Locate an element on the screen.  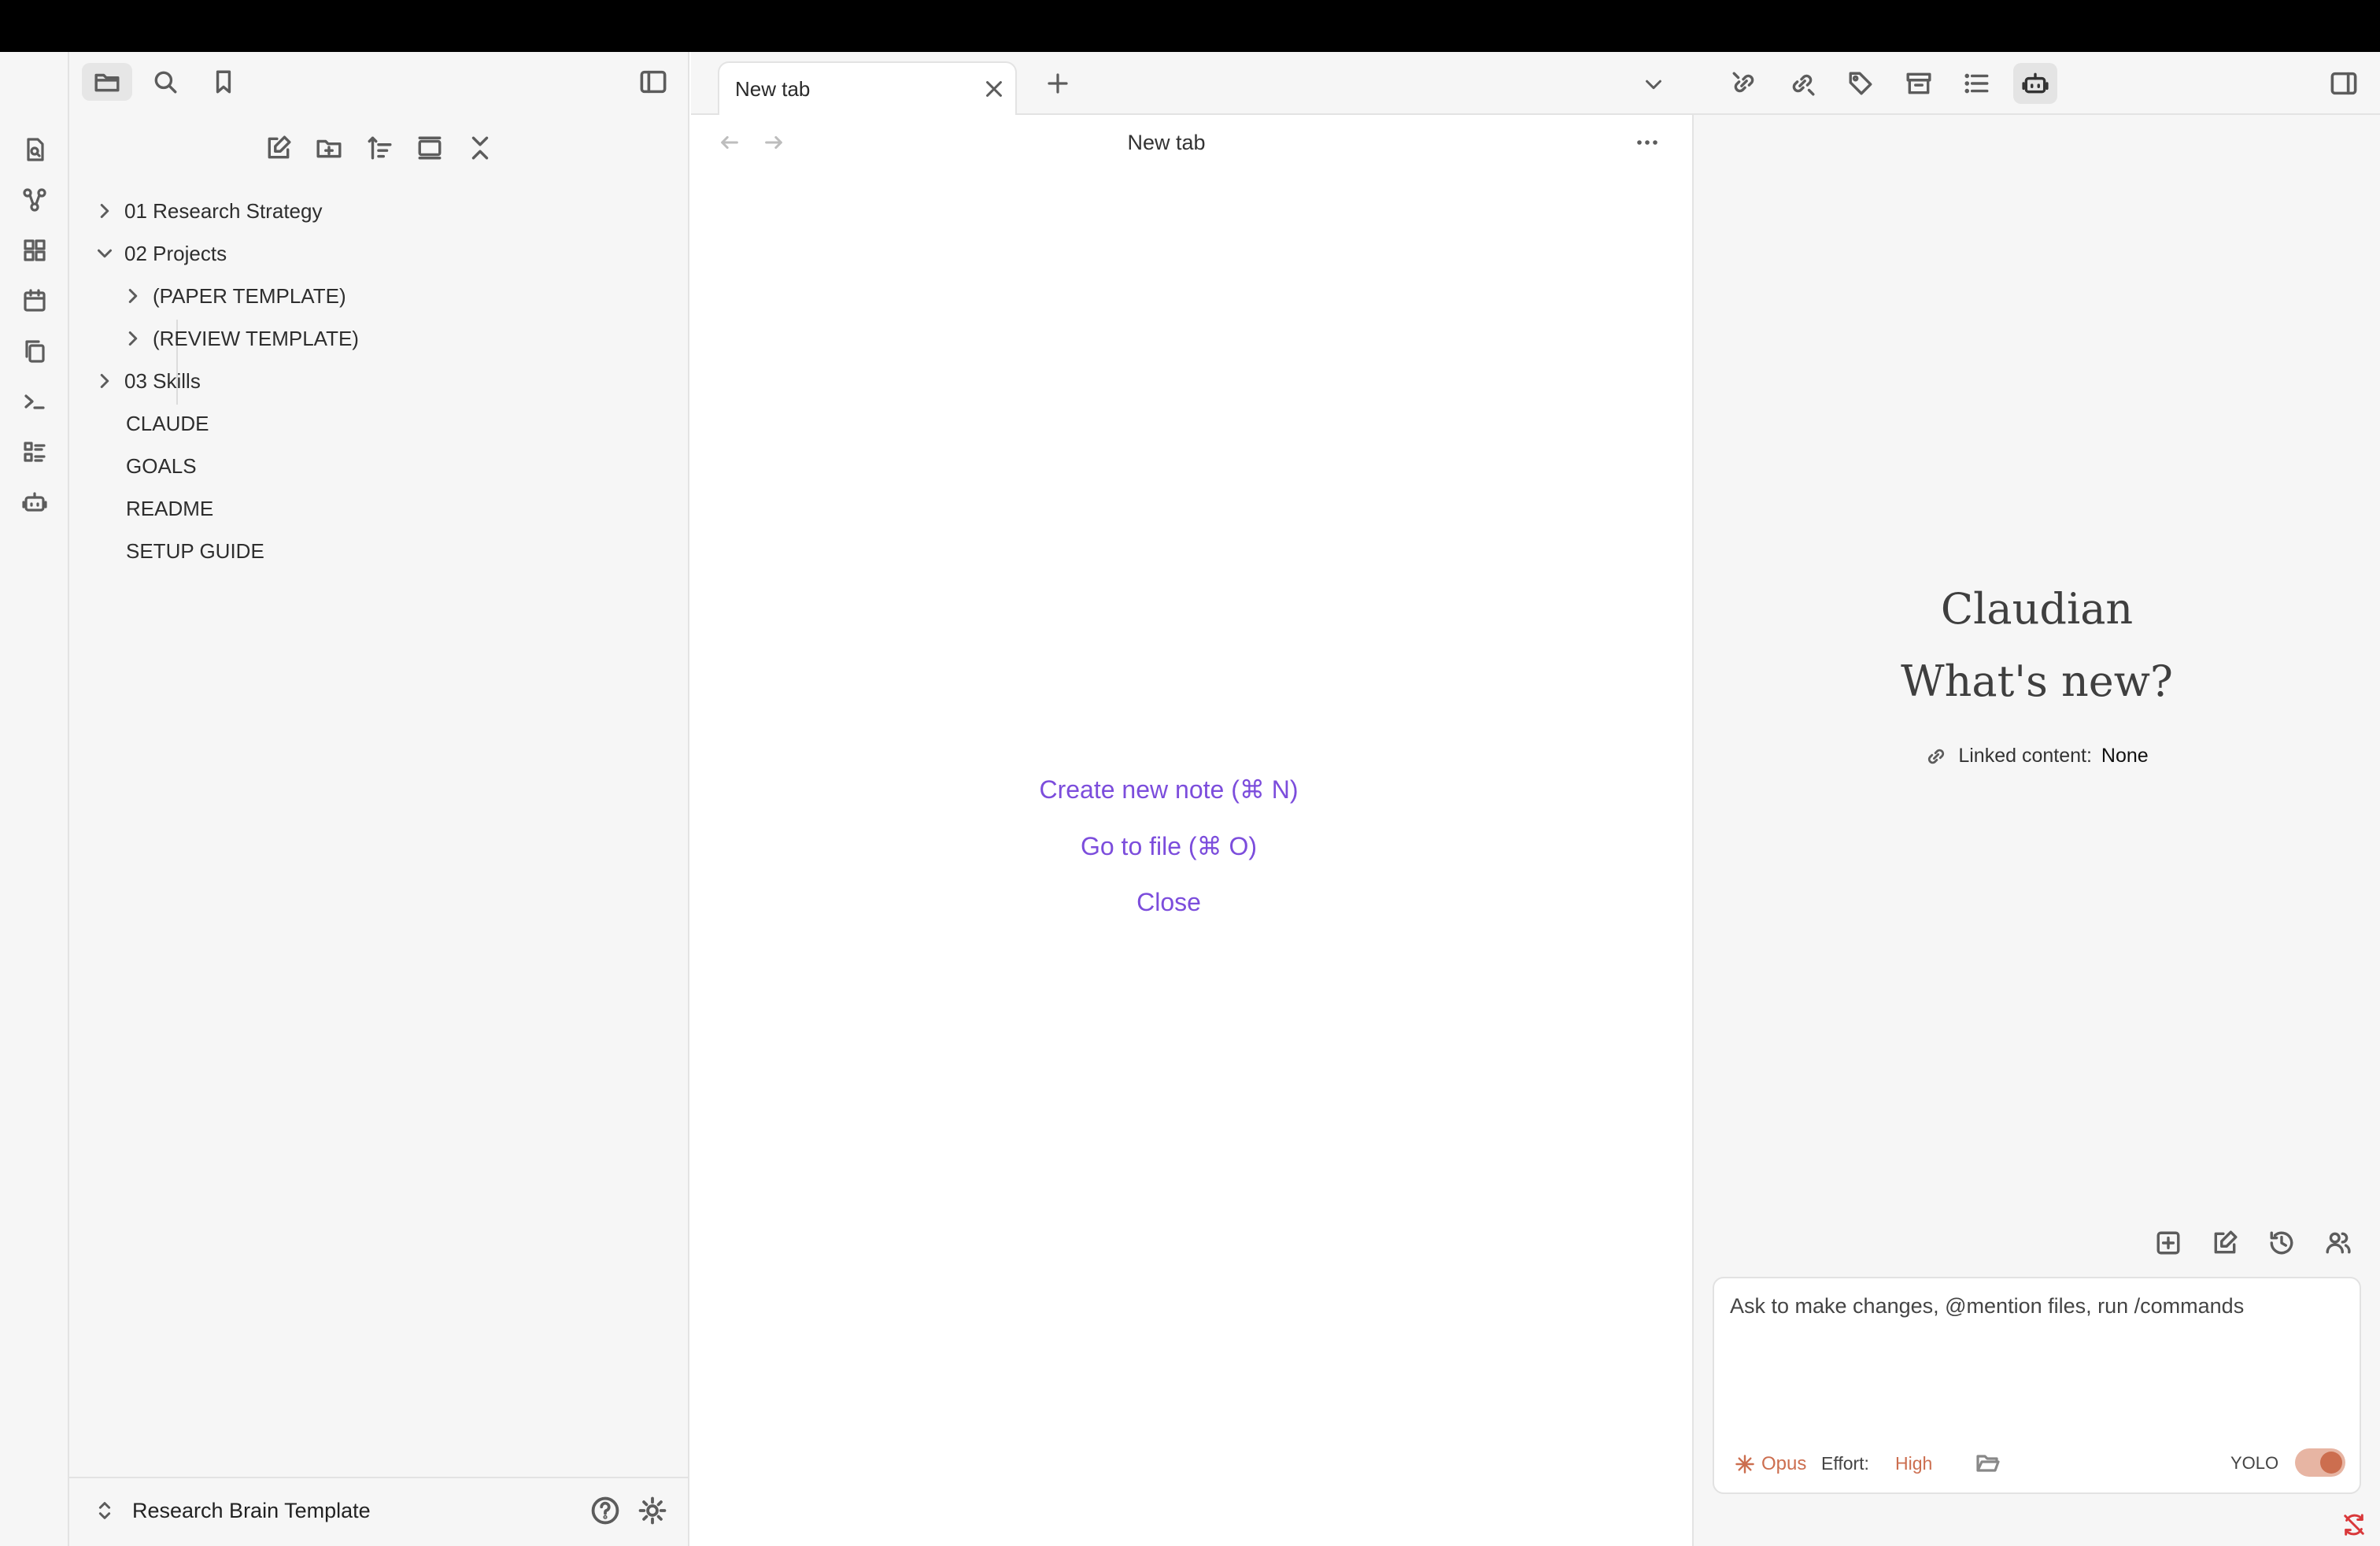
effort-value: High is located at coordinates (1913, 1463).